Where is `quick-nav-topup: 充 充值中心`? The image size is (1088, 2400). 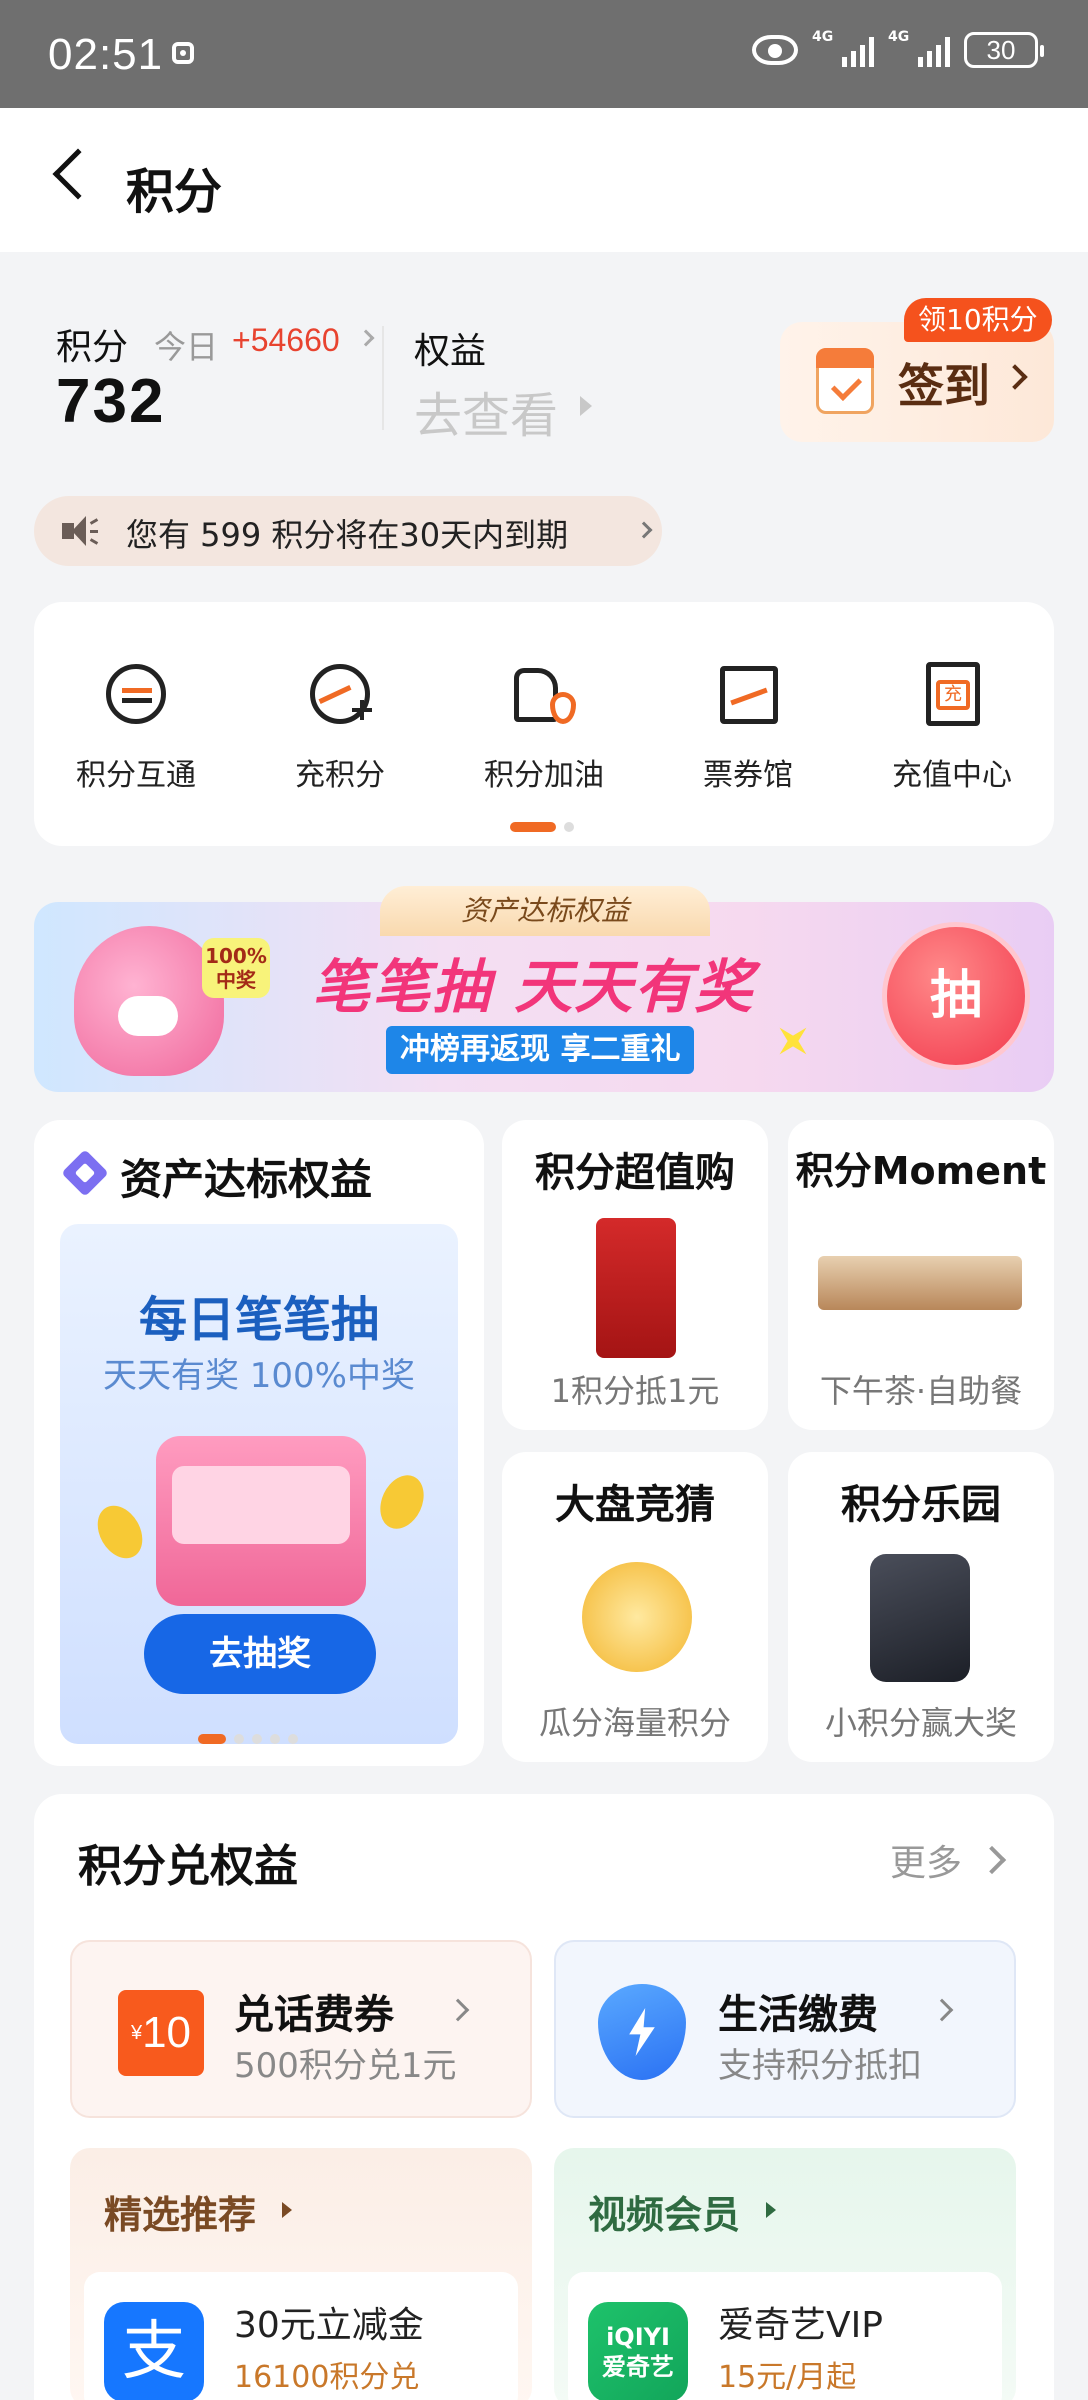 quick-nav-topup: 充 充值中心 is located at coordinates (952, 702).